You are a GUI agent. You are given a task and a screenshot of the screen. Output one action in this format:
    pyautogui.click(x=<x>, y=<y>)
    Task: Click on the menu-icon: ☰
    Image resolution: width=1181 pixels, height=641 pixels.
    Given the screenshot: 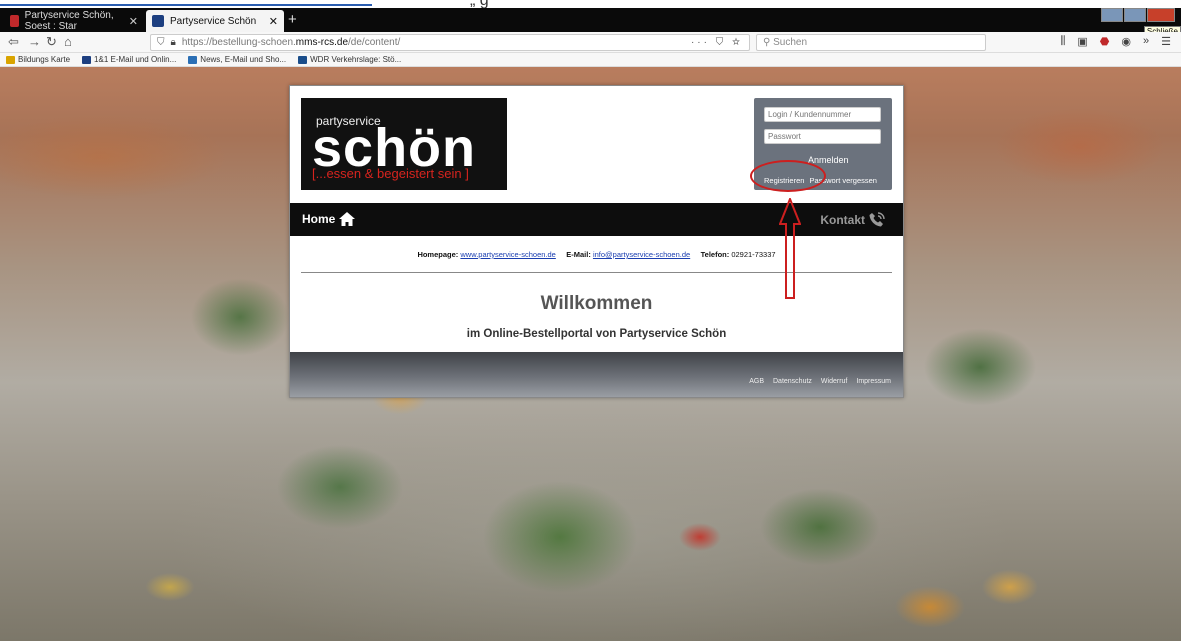 What is the action you would take?
    pyautogui.click(x=1166, y=41)
    